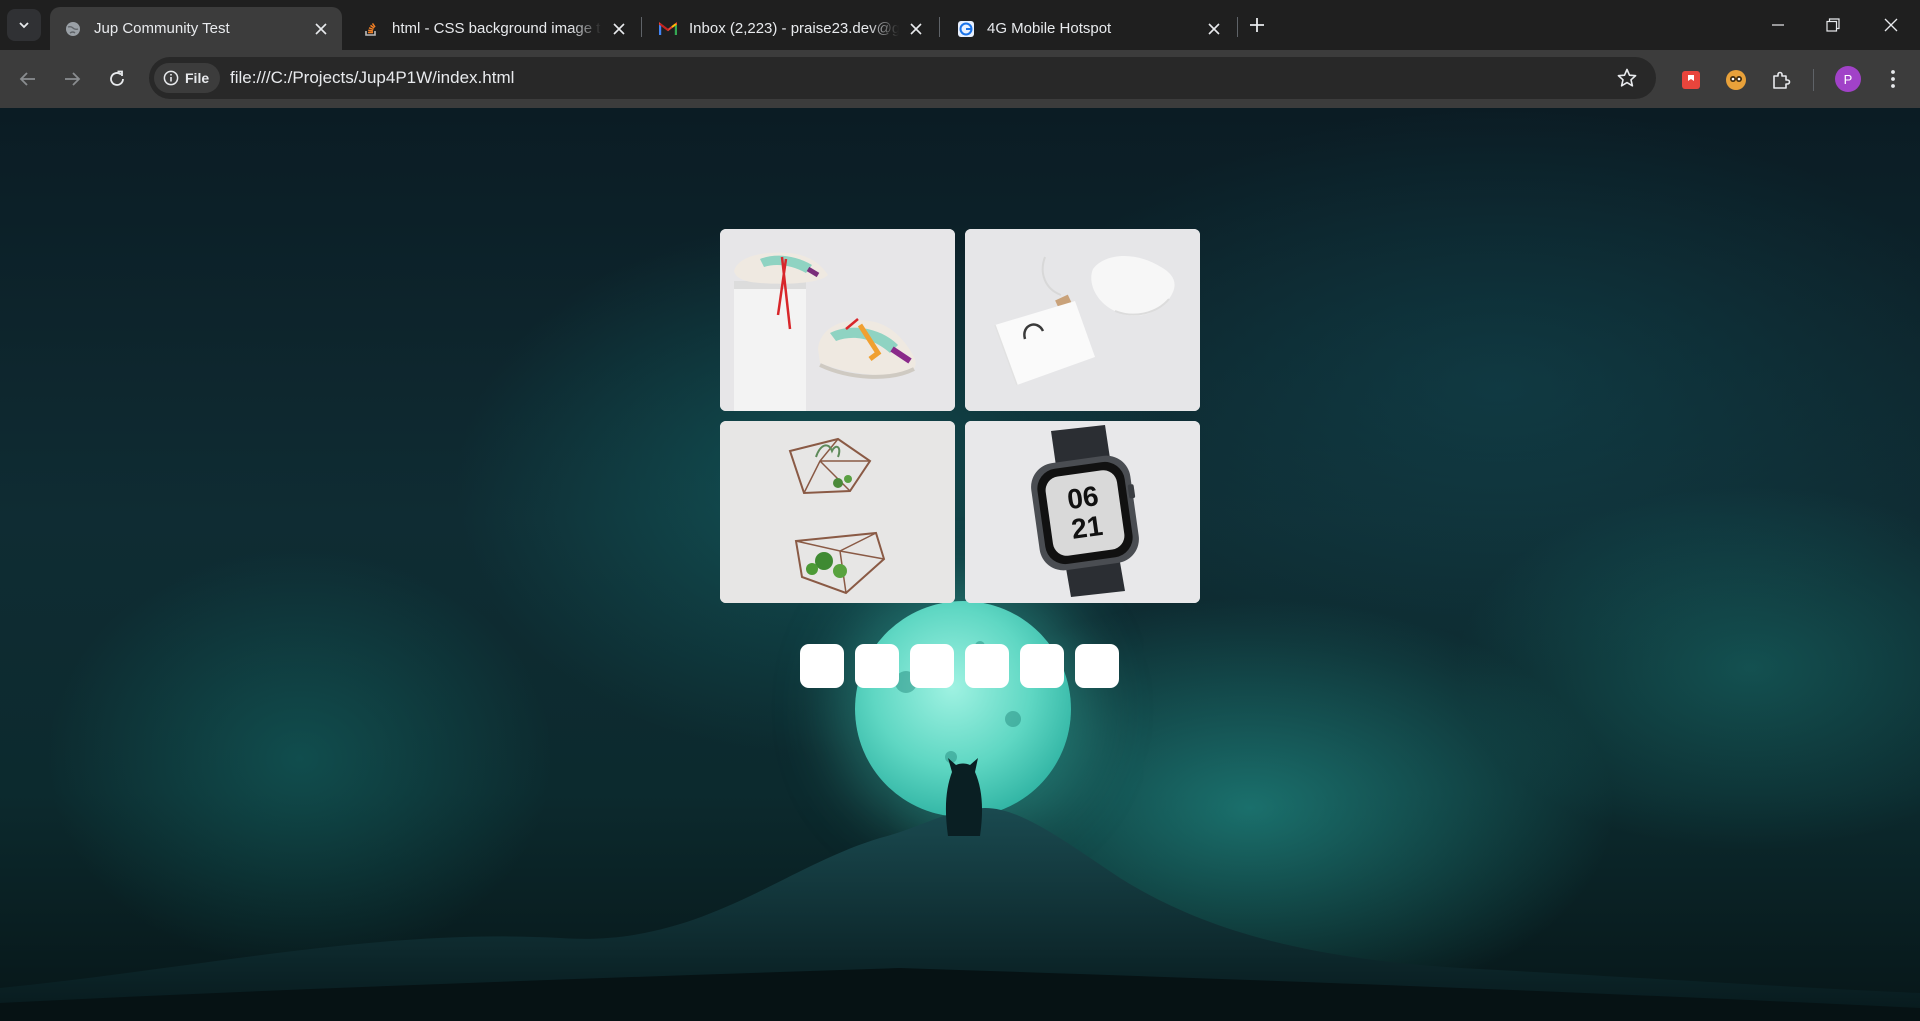 The height and width of the screenshot is (1021, 1920). I want to click on new-tab-button, so click(1257, 25).